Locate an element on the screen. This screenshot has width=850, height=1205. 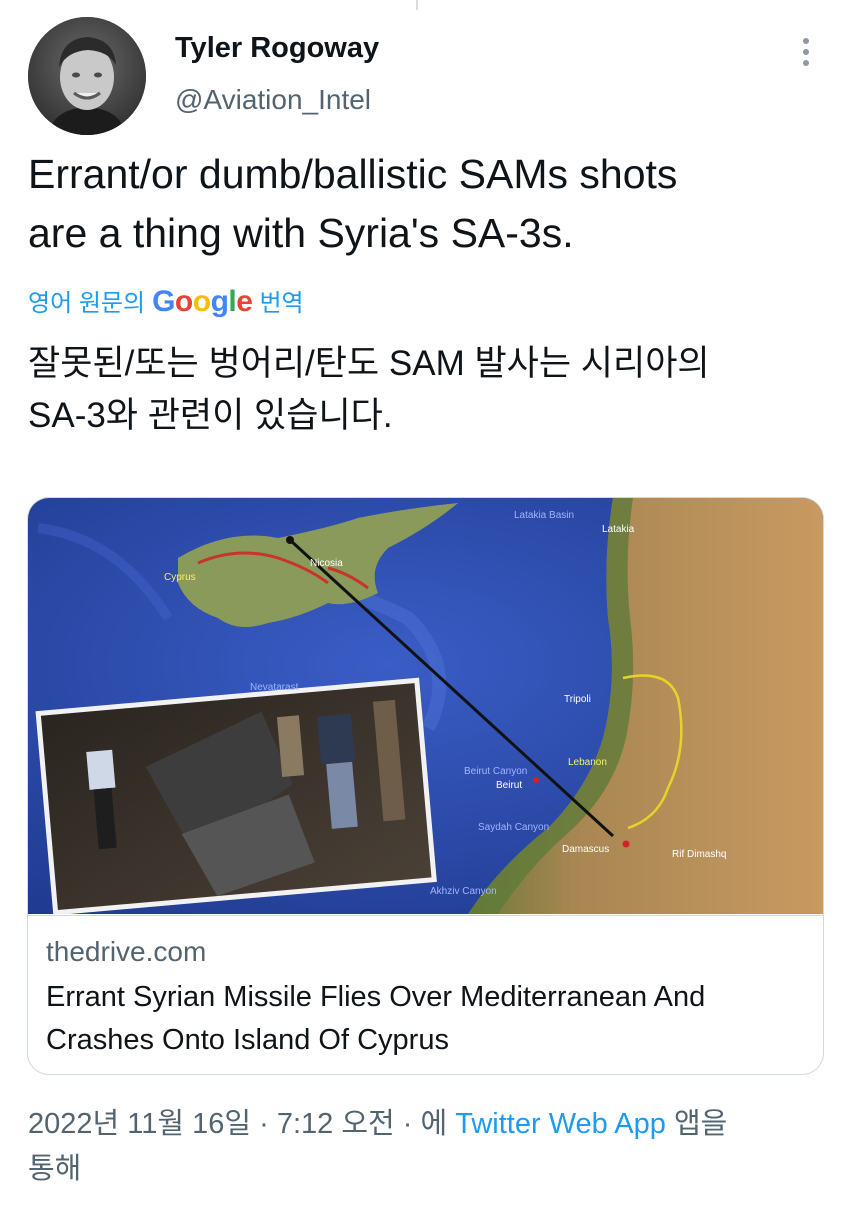
avatar is located at coordinates (87, 76).